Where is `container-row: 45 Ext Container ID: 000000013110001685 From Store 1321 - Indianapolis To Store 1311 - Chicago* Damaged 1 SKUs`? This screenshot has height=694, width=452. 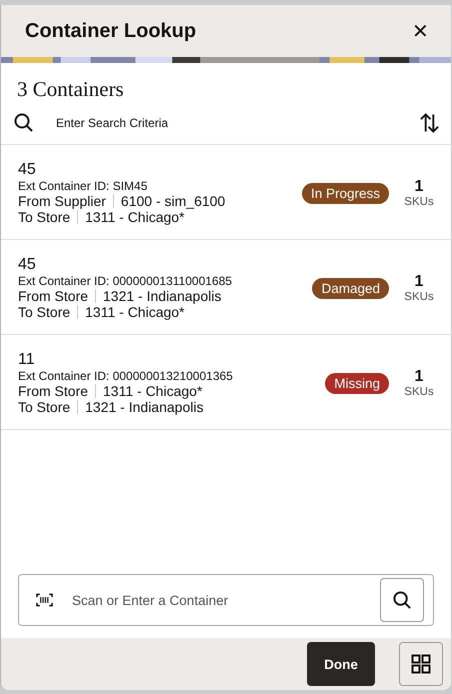 container-row: 45 Ext Container ID: 000000013110001685 From Store 1321 - Indianapolis To Store 1311 - Chicago* Damaged 1 SKUs is located at coordinates (226, 287).